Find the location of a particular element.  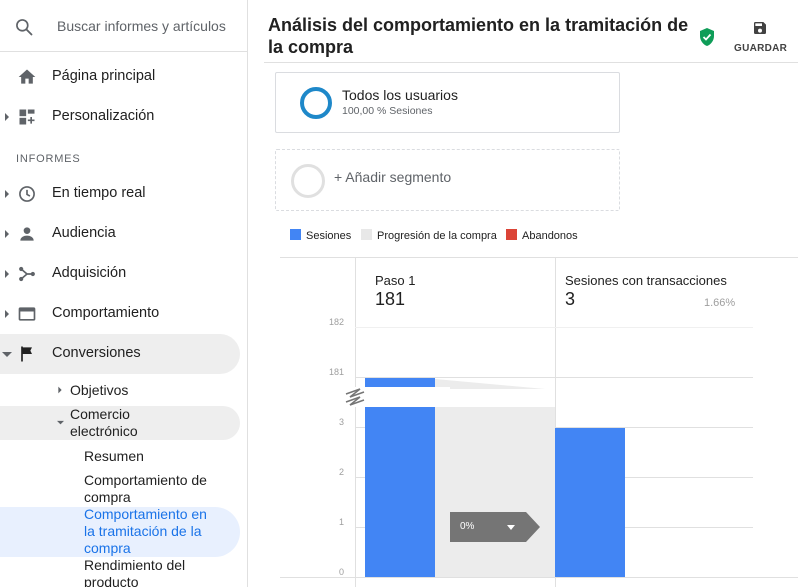

chart-baseline is located at coordinates (539, 577).